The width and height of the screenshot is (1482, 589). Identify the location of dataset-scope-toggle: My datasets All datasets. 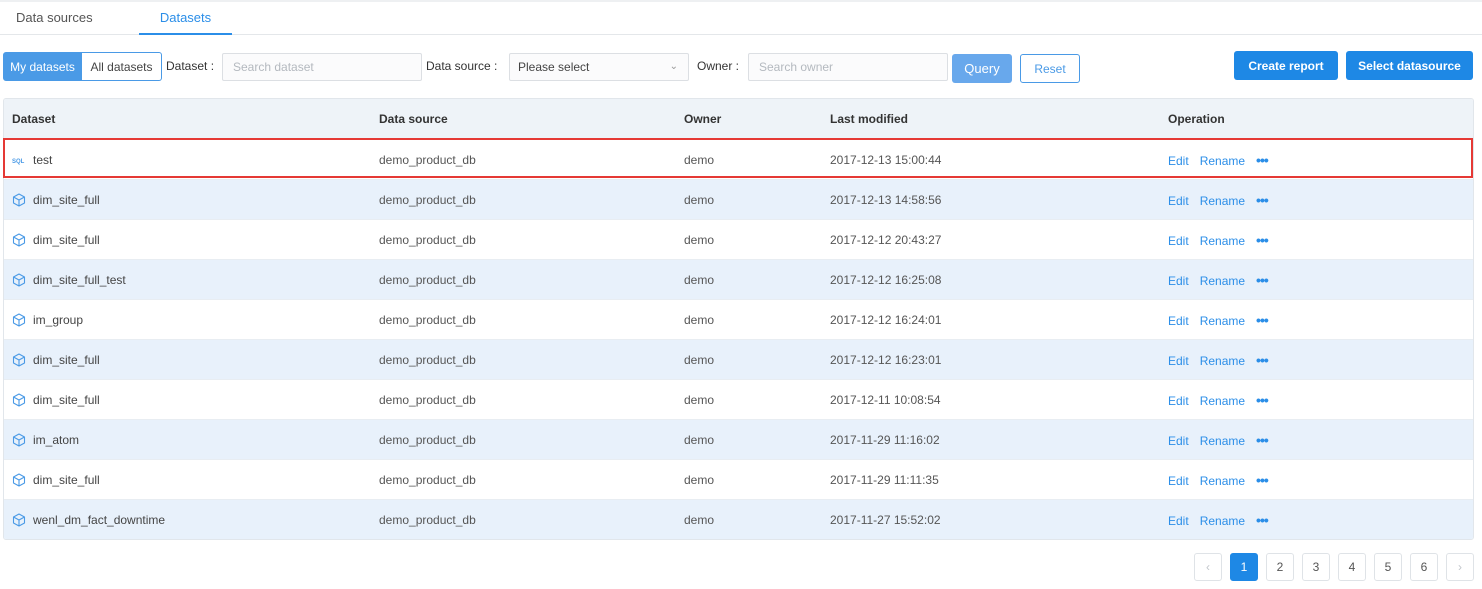
(82, 66).